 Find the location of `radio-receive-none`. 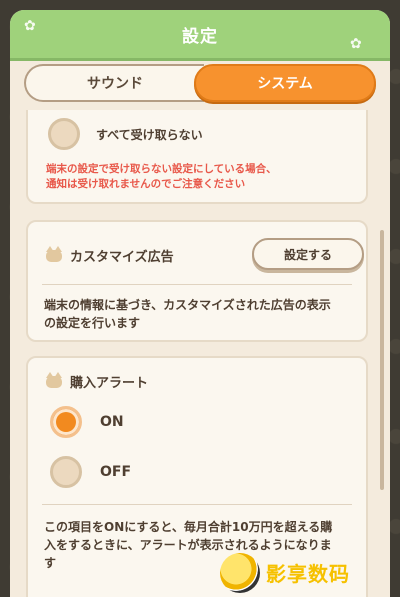

radio-receive-none is located at coordinates (64, 134).